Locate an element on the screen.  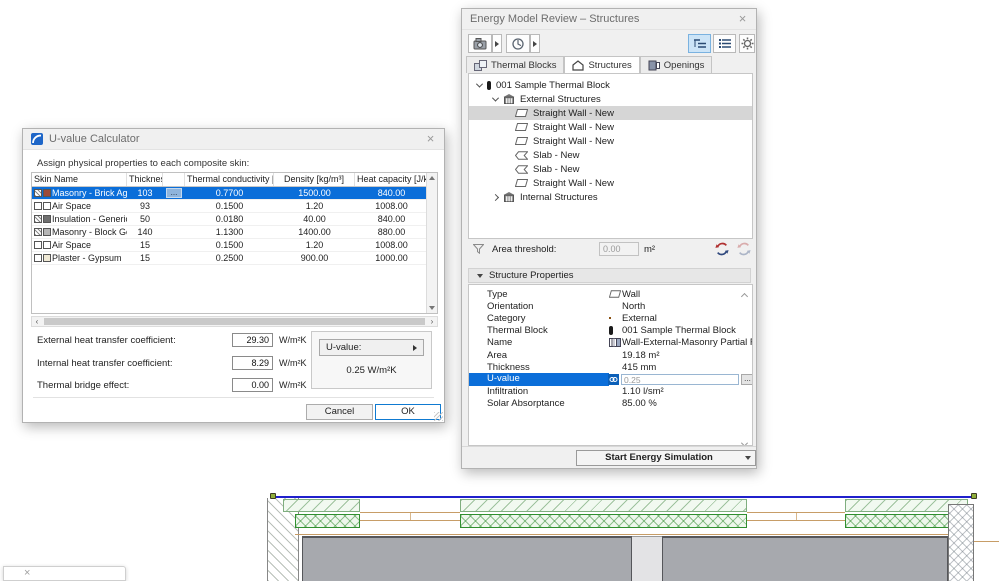
density-value: 1500.00 is located at coordinates (314, 193).